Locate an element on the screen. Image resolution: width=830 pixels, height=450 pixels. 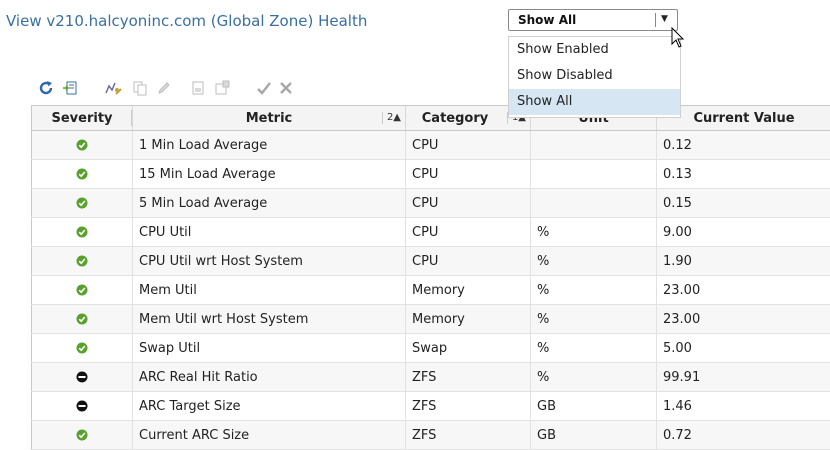
disable-x-icon is located at coordinates (286, 88).